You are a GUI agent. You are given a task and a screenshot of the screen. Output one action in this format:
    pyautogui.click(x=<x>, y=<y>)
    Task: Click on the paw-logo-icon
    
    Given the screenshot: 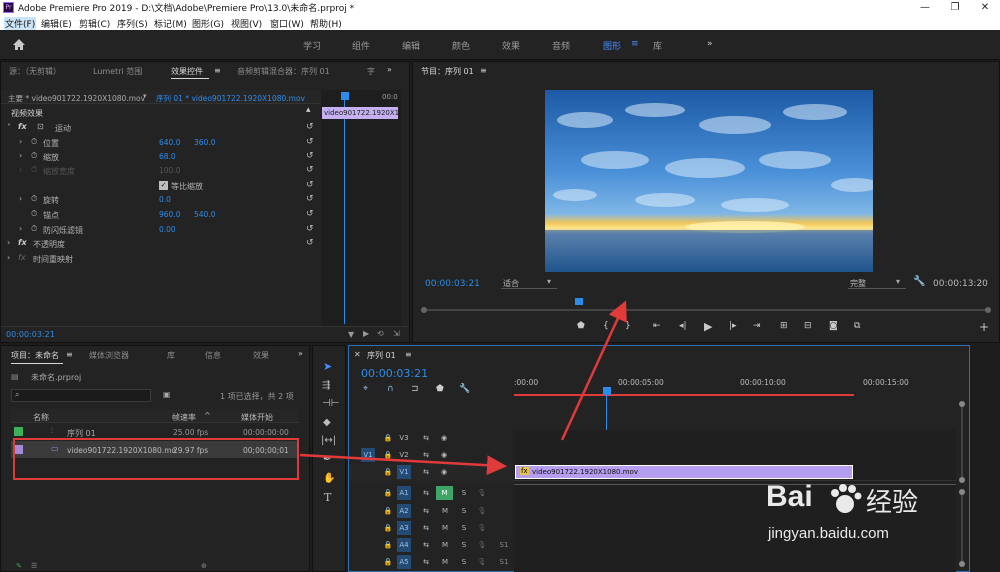 What is the action you would take?
    pyautogui.click(x=846, y=498)
    